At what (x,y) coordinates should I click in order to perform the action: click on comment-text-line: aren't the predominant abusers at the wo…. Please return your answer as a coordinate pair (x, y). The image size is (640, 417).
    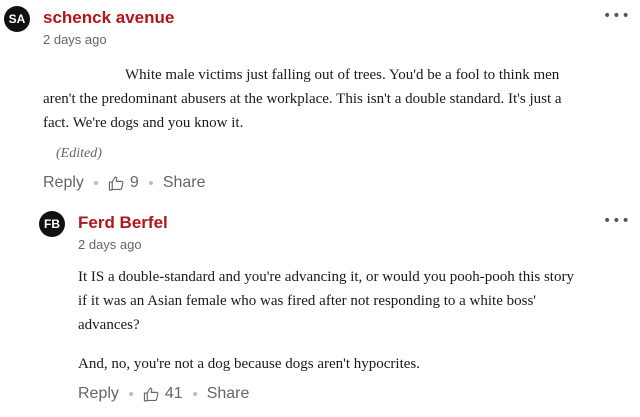
    Looking at the image, I should click on (302, 99).